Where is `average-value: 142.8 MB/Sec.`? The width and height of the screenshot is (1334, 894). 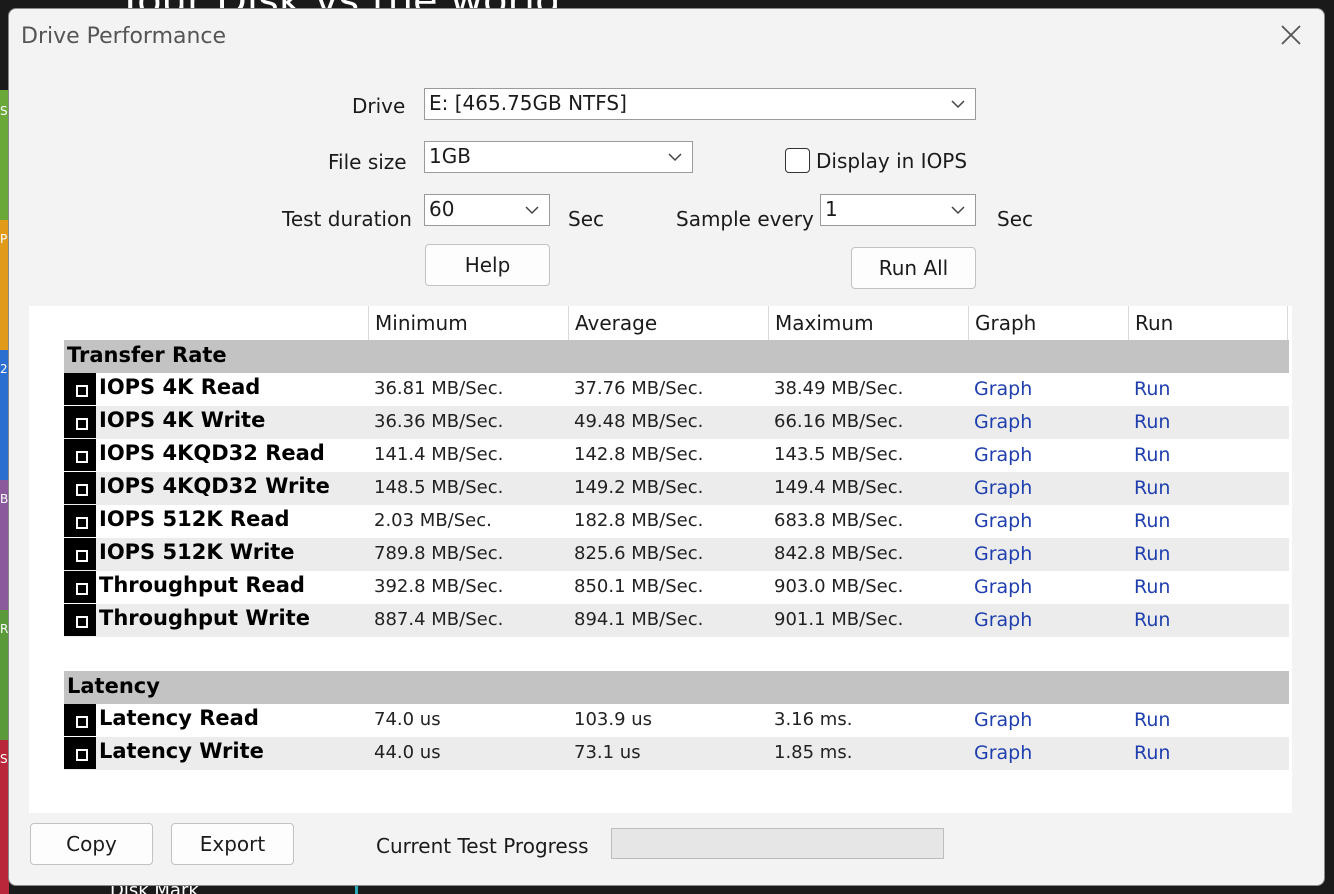 average-value: 142.8 MB/Sec. is located at coordinates (639, 454).